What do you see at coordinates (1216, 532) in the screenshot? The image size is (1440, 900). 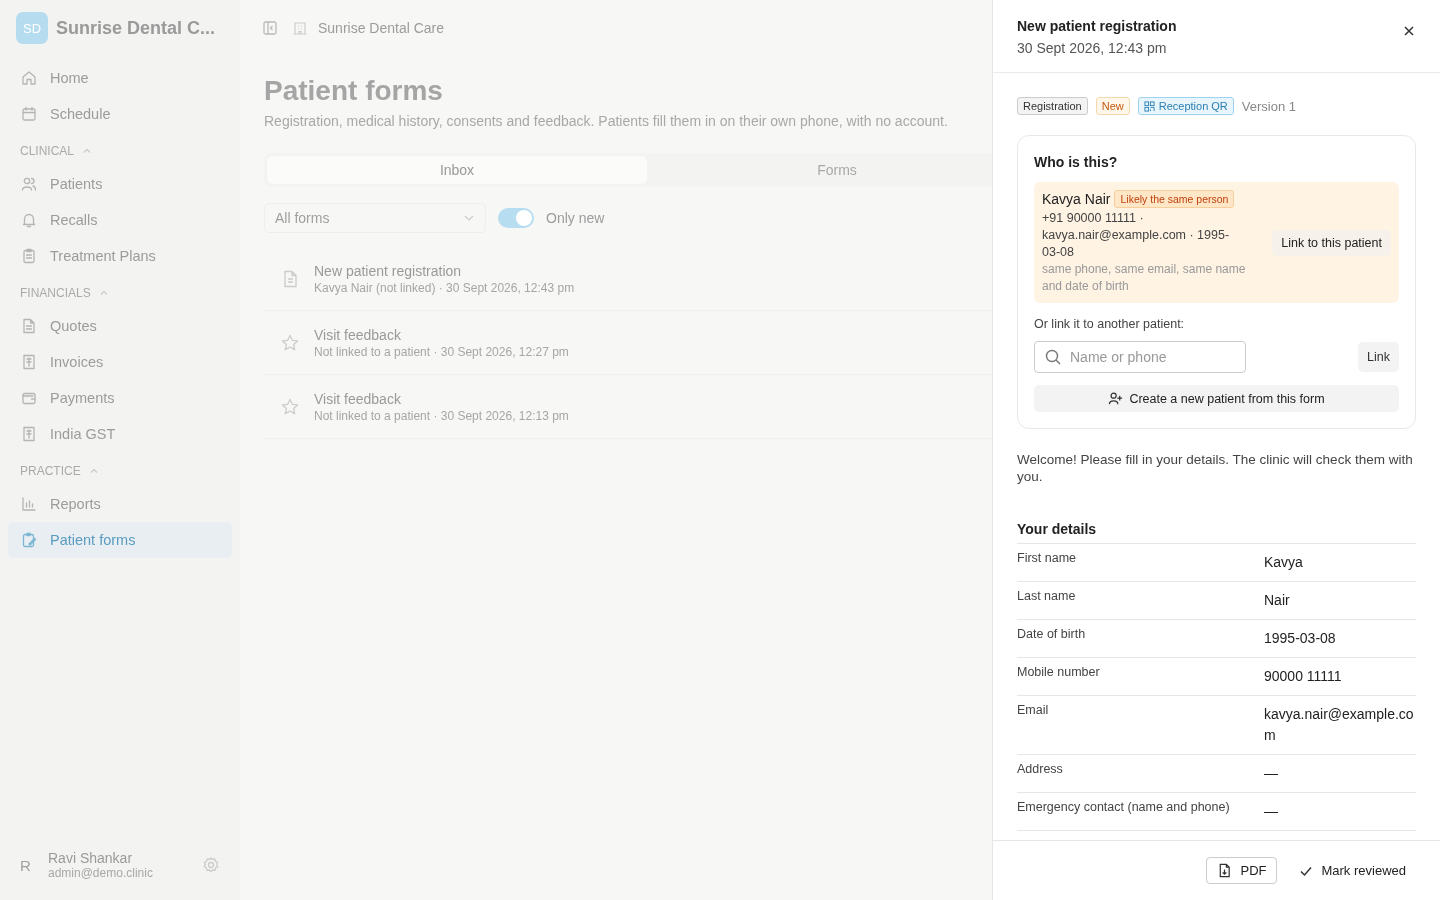 I see `section-title: Your details` at bounding box center [1216, 532].